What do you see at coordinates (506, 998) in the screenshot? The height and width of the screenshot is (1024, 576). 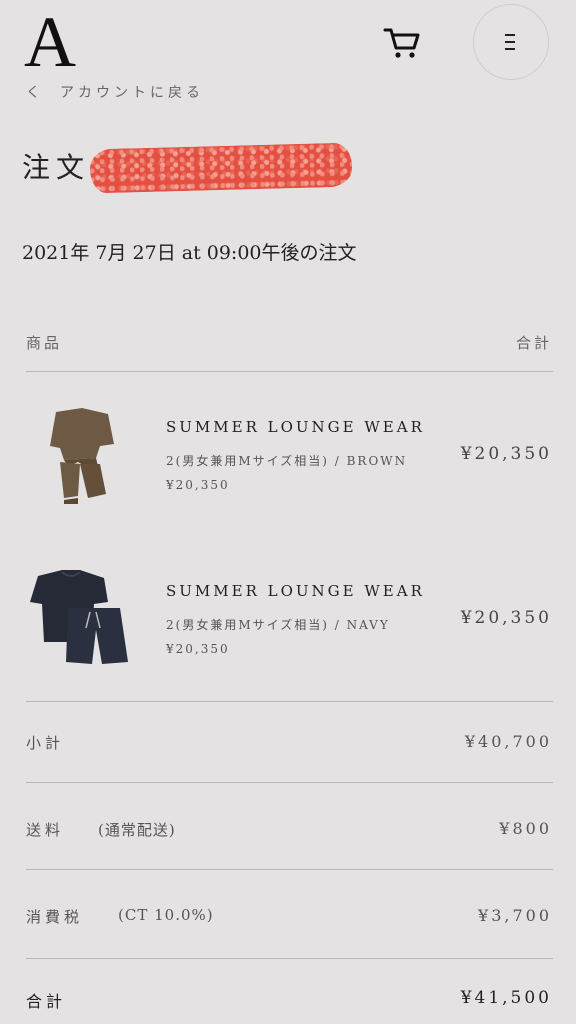 I see `total-value: ¥41,500` at bounding box center [506, 998].